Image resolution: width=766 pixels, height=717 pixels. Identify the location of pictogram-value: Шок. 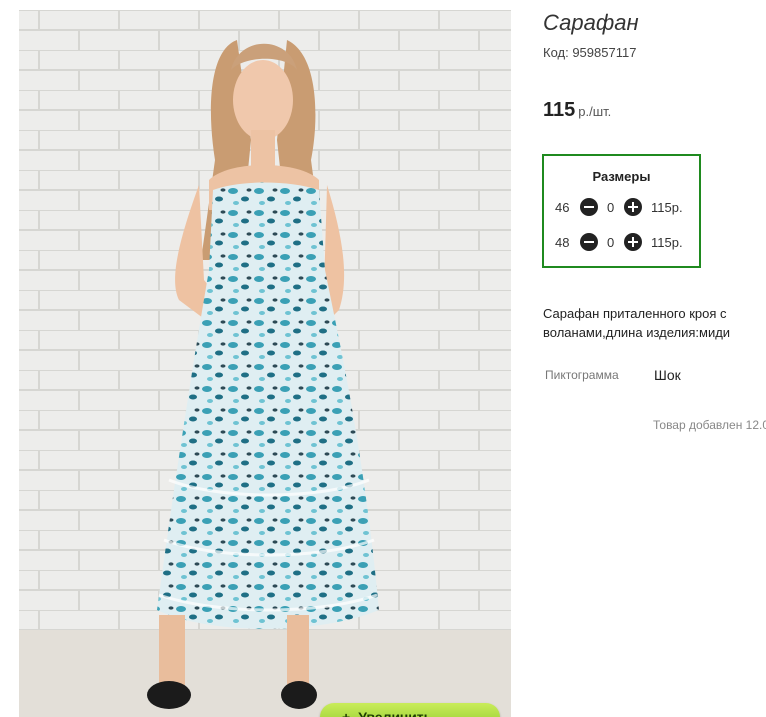
(667, 375).